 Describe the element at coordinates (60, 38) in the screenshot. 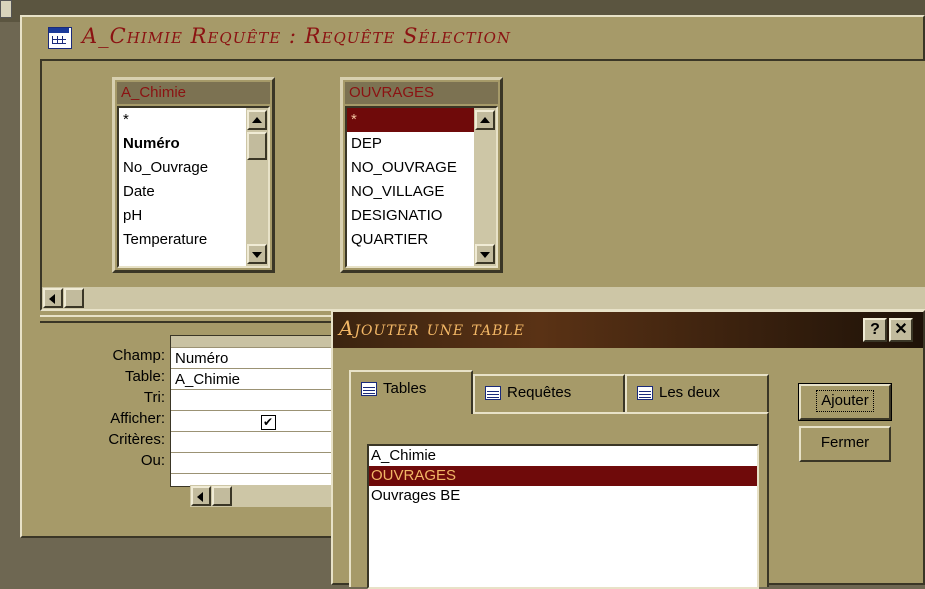

I see `query-grid-icon` at that location.